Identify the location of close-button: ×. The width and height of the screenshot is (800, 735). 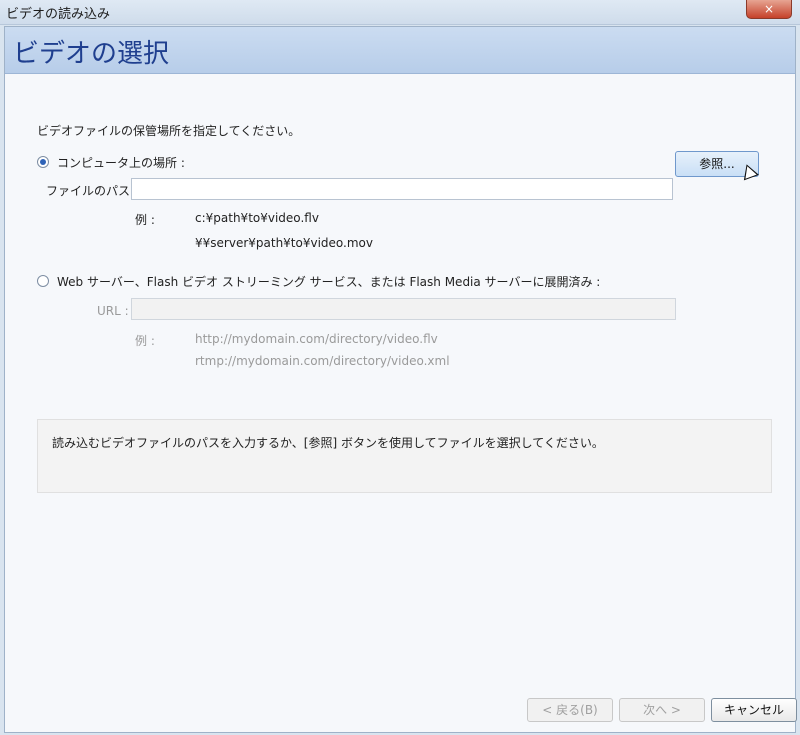
(769, 9).